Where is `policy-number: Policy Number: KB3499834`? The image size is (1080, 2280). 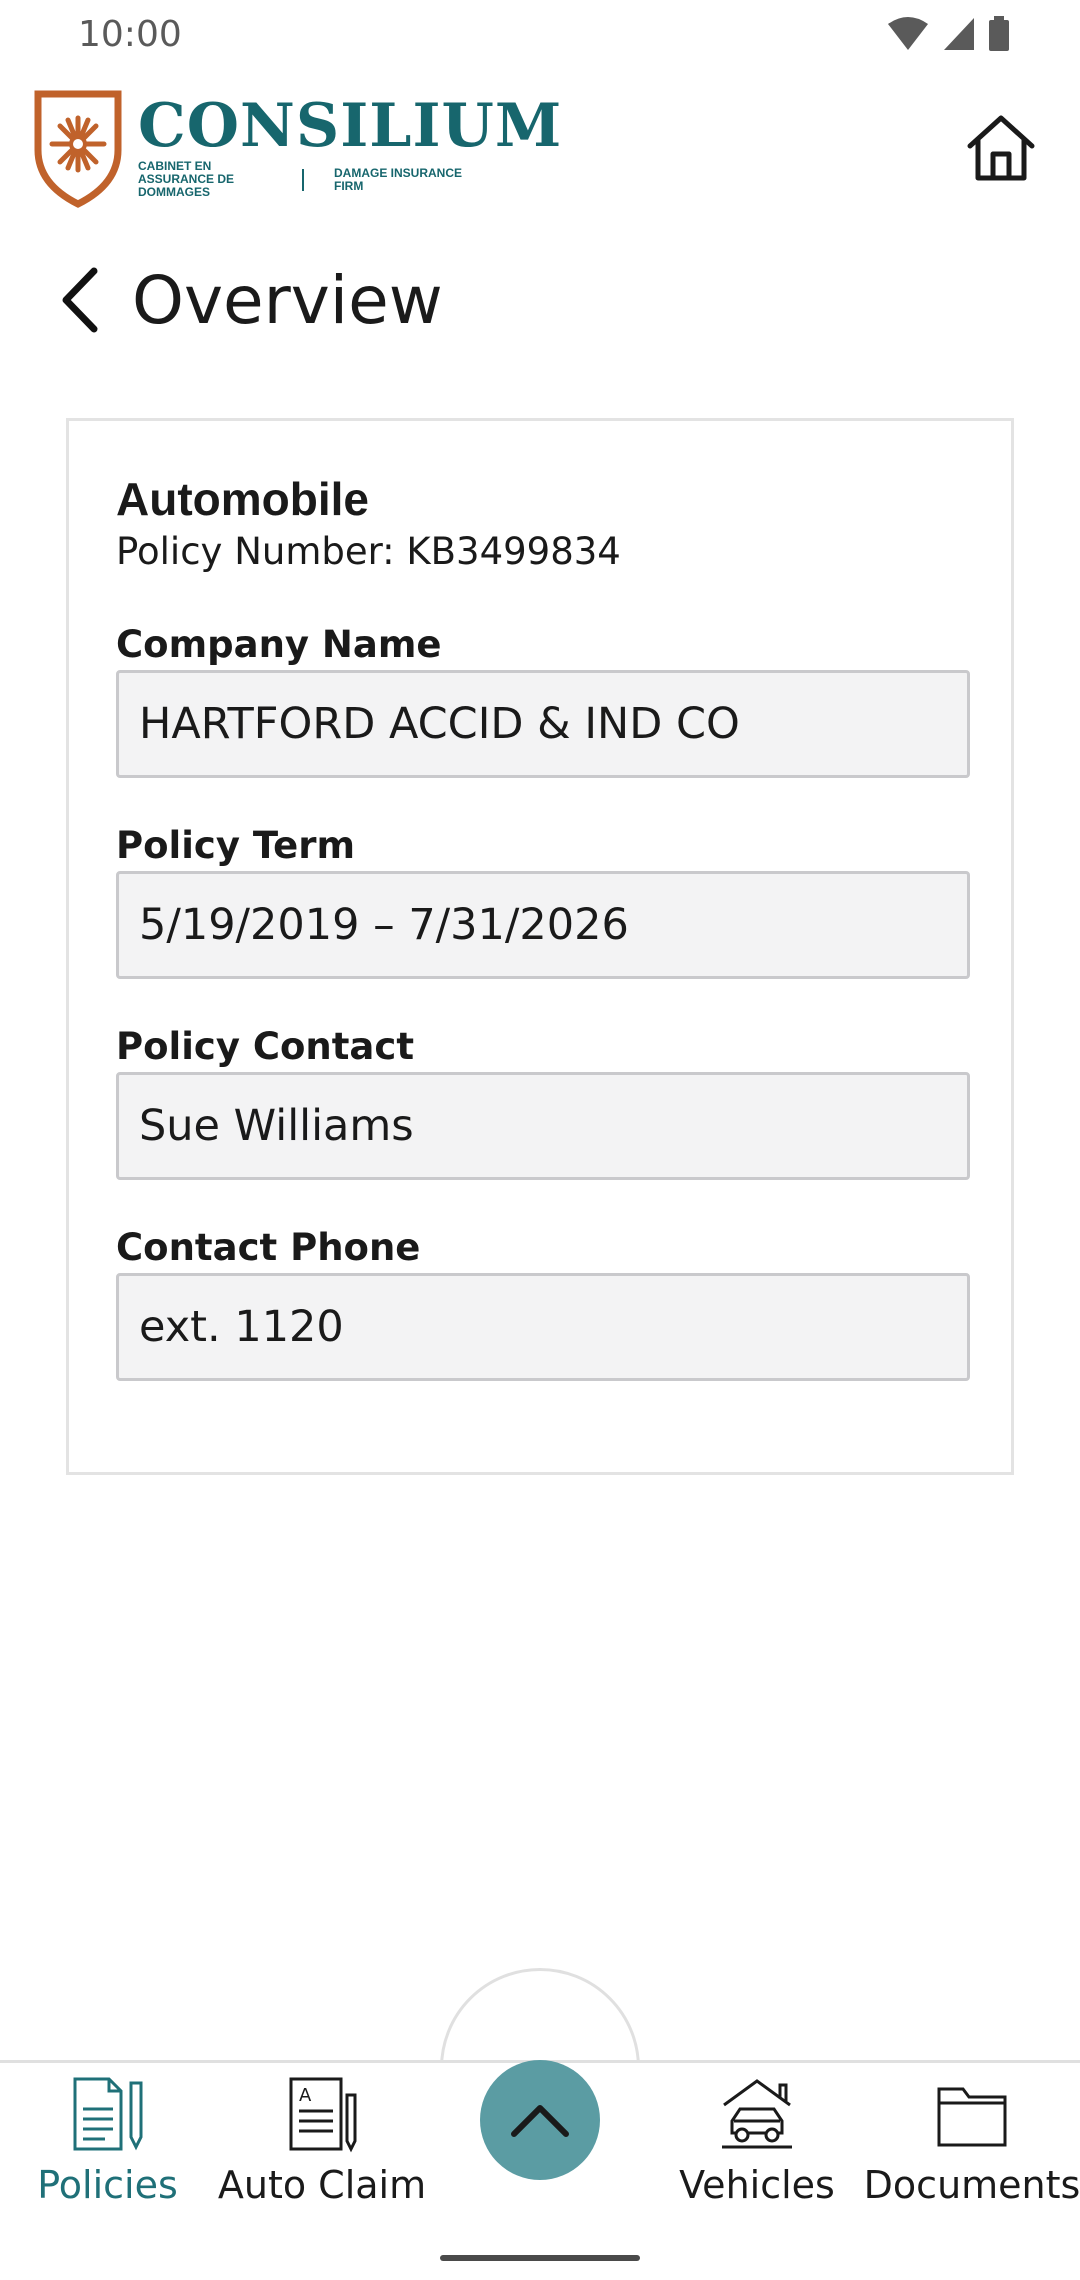 policy-number: Policy Number: KB3499834 is located at coordinates (543, 552).